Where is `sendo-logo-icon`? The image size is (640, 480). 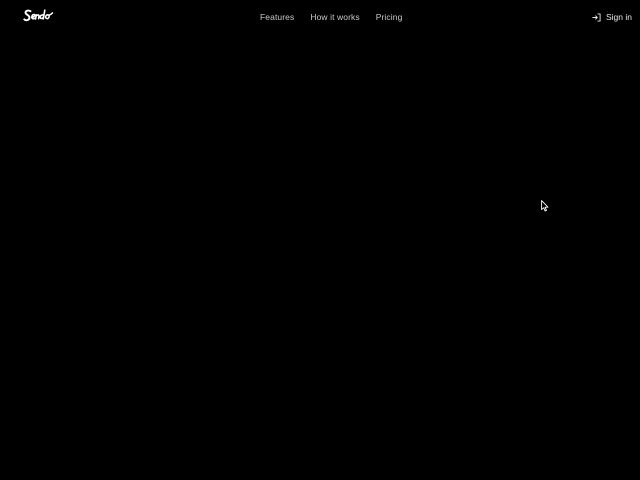
sendo-logo-icon is located at coordinates (38, 15).